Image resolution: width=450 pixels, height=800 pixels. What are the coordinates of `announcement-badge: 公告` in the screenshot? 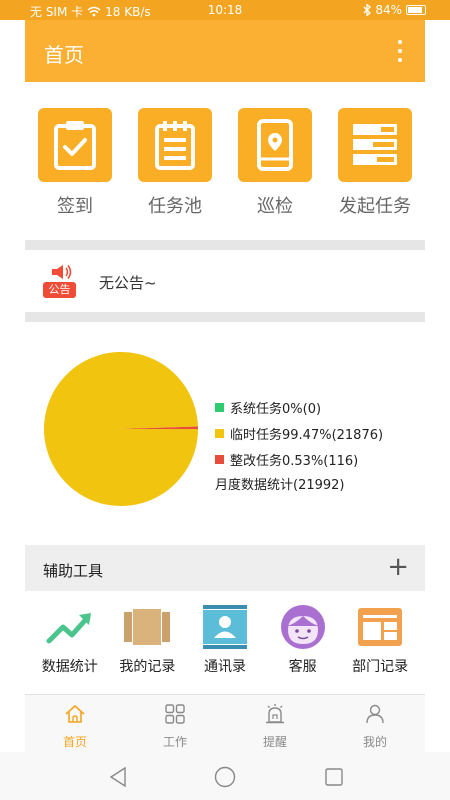 It's located at (60, 281).